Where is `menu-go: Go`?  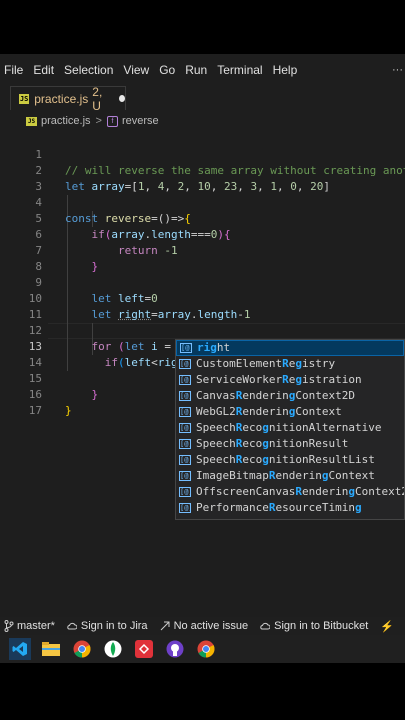 menu-go: Go is located at coordinates (168, 70).